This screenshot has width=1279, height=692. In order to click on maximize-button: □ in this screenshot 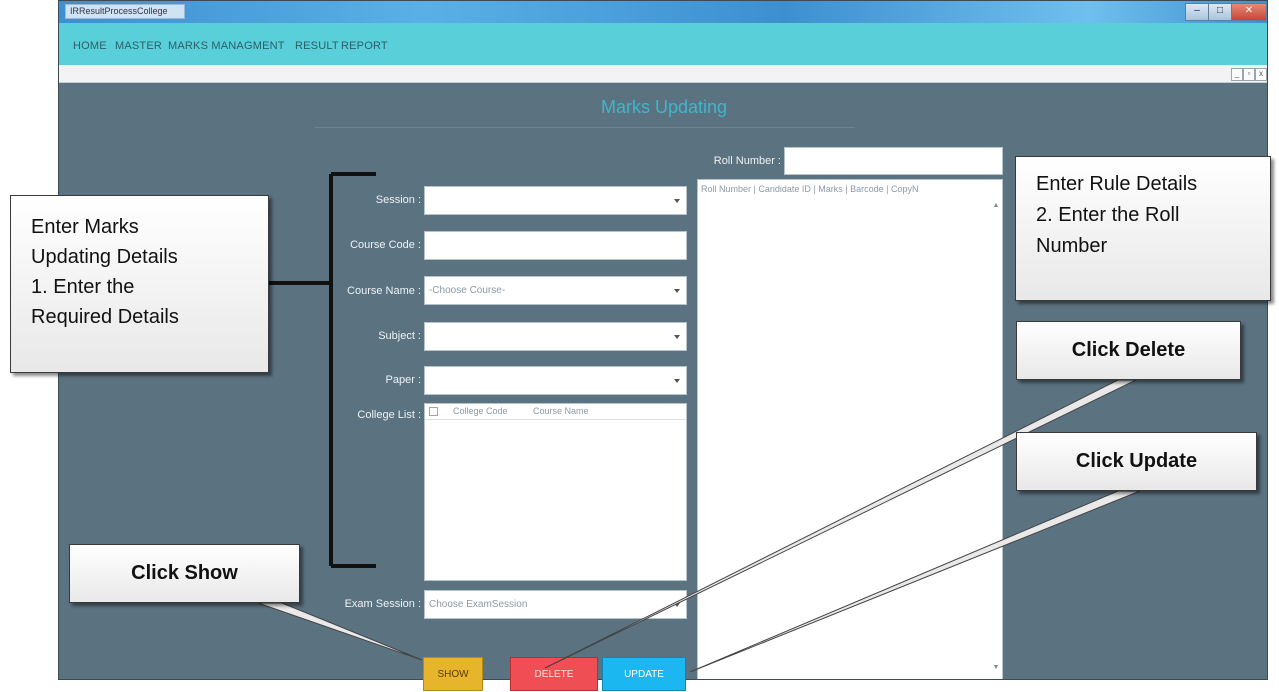, I will do `click(1220, 12)`.